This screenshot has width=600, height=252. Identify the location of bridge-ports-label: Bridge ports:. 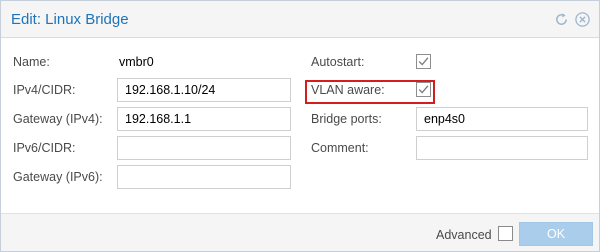
(346, 119).